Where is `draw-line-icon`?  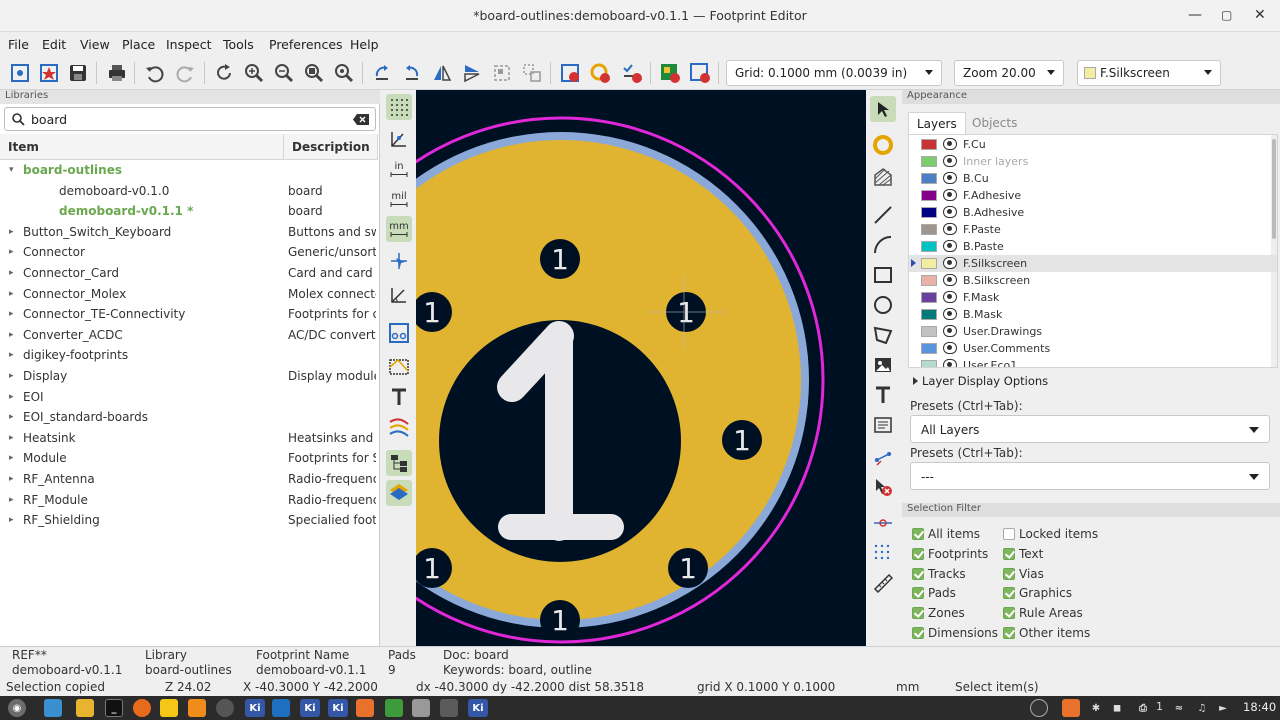
draw-line-icon is located at coordinates (883, 215).